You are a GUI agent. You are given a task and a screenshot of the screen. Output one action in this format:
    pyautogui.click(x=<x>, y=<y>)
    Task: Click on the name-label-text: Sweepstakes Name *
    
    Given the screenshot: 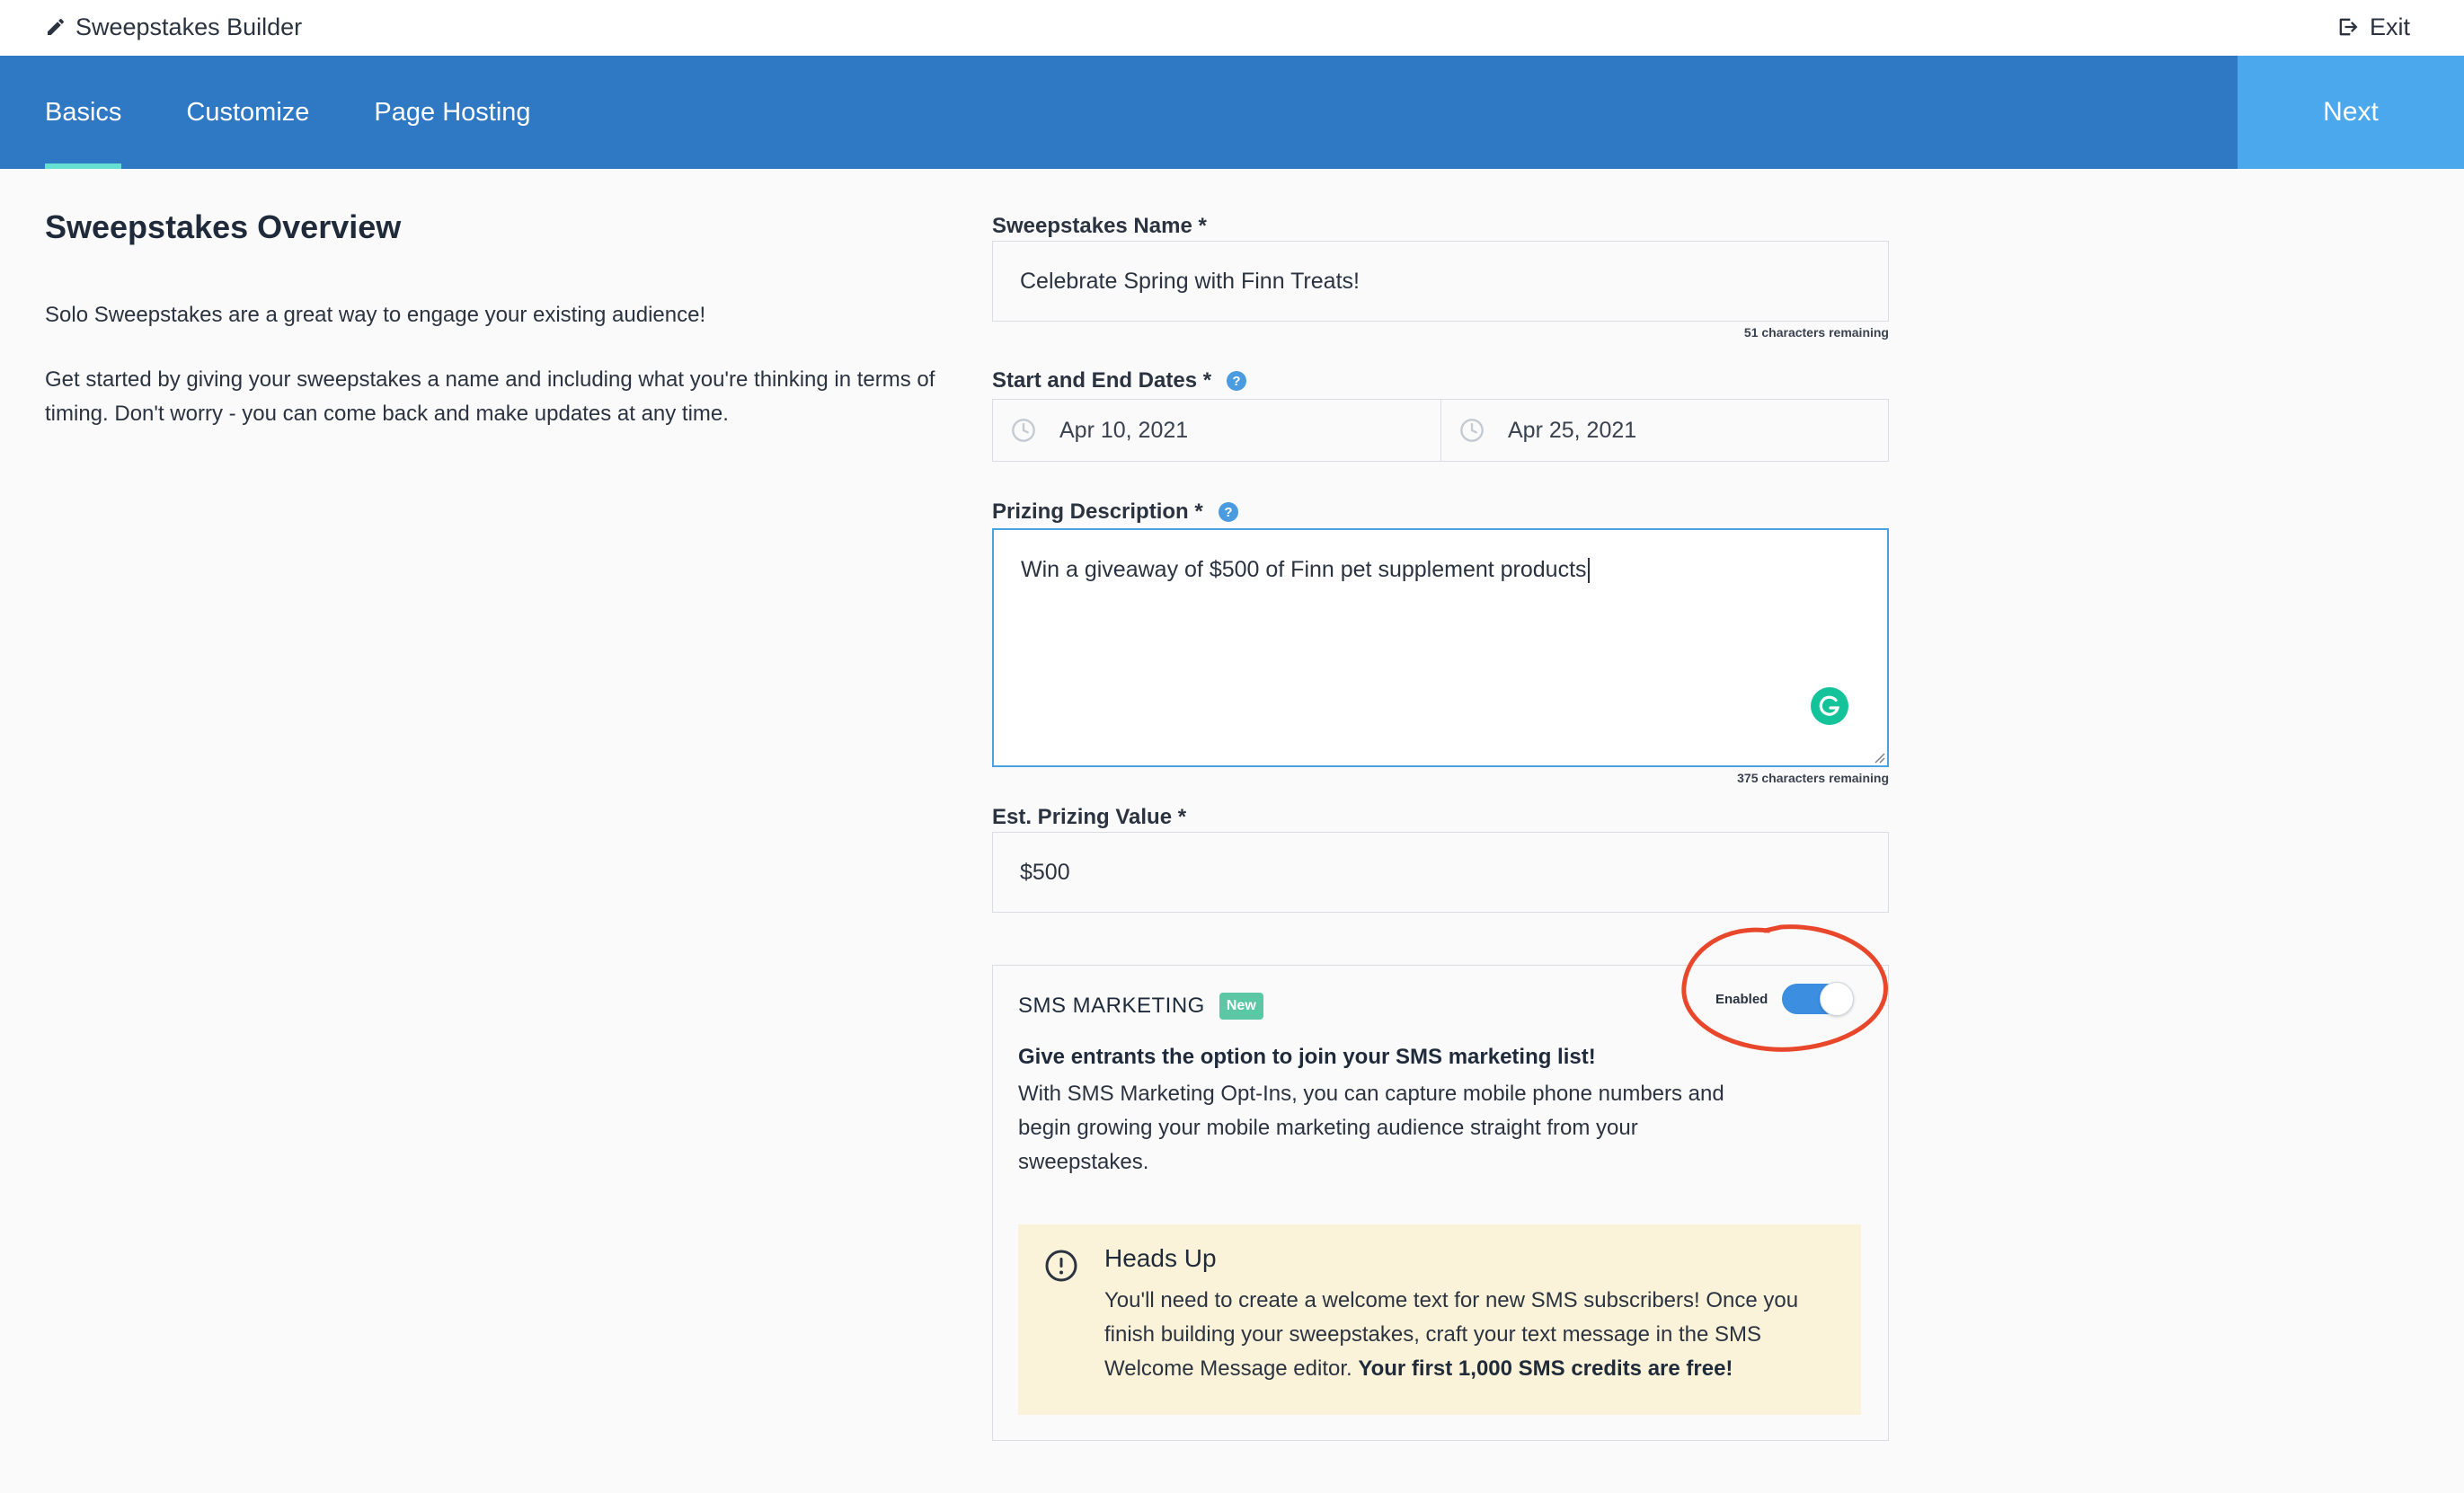 What is the action you would take?
    pyautogui.click(x=1099, y=226)
    